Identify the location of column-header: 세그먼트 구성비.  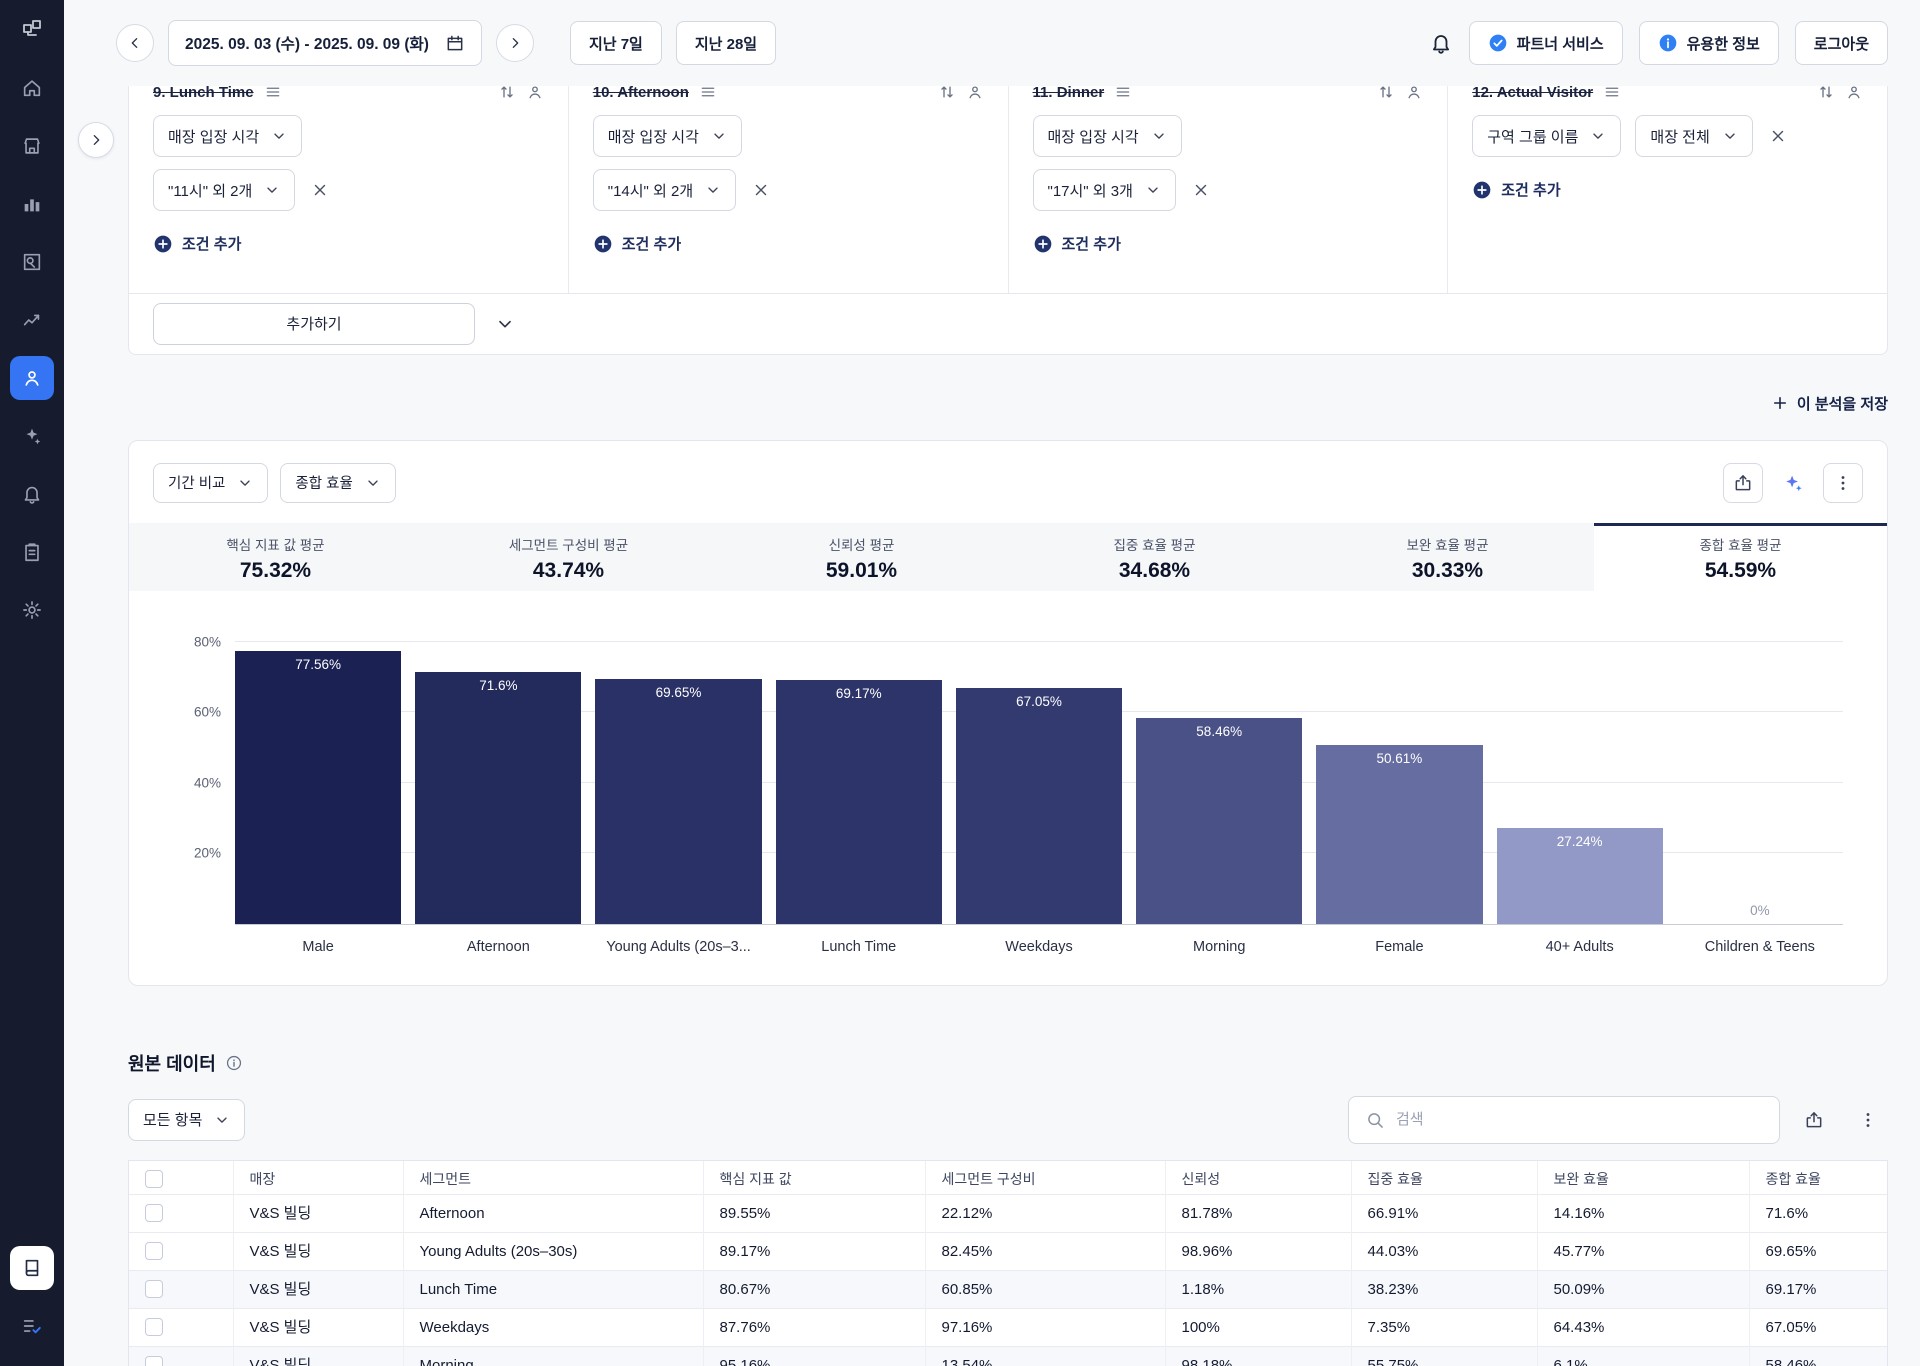
(1044, 1177).